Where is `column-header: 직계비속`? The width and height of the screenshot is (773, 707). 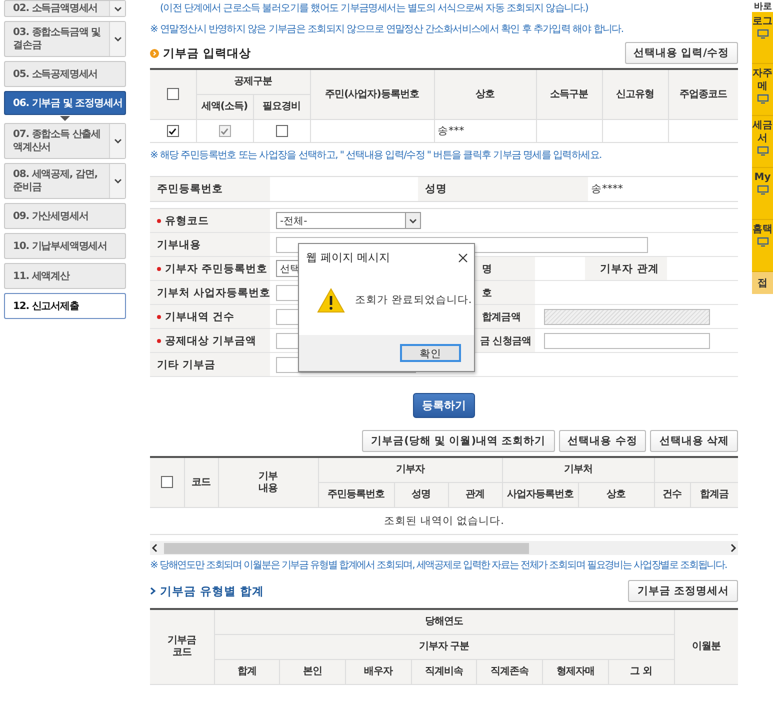 column-header: 직계비속 is located at coordinates (444, 672).